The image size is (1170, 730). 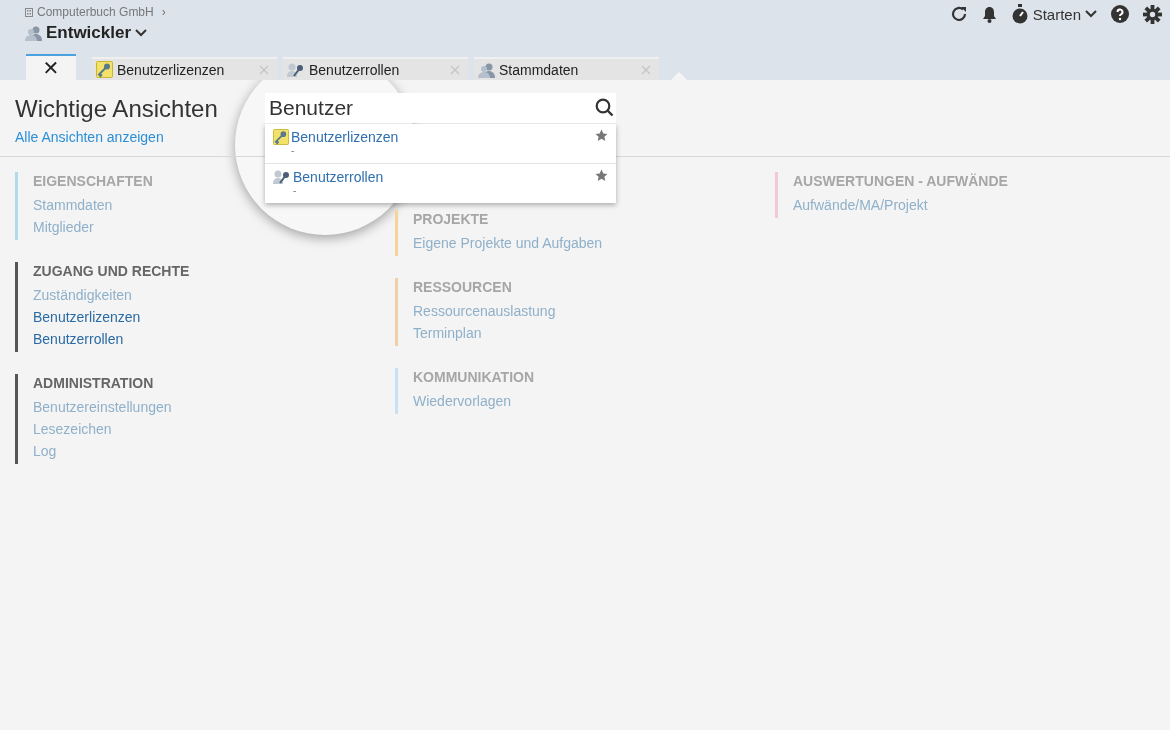 What do you see at coordinates (1053, 14) in the screenshot?
I see `start-timer-button: Starten` at bounding box center [1053, 14].